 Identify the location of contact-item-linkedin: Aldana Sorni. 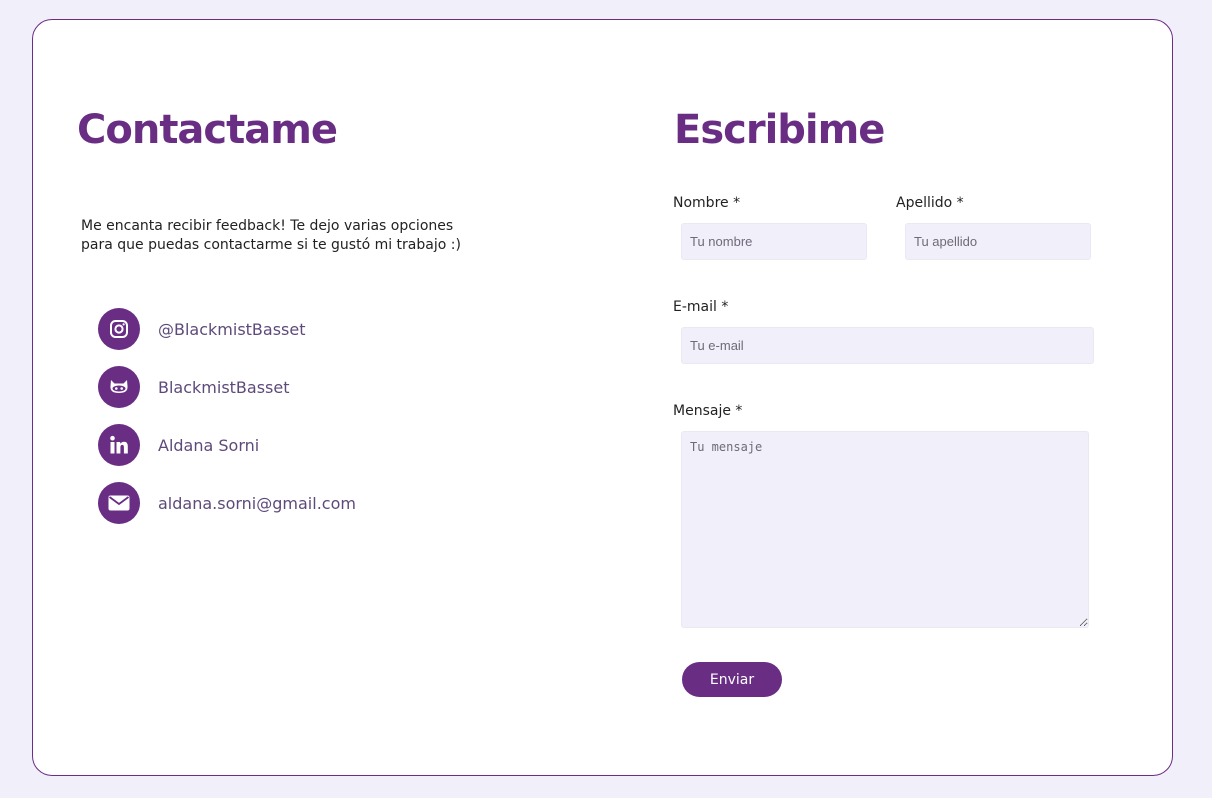
(178, 445).